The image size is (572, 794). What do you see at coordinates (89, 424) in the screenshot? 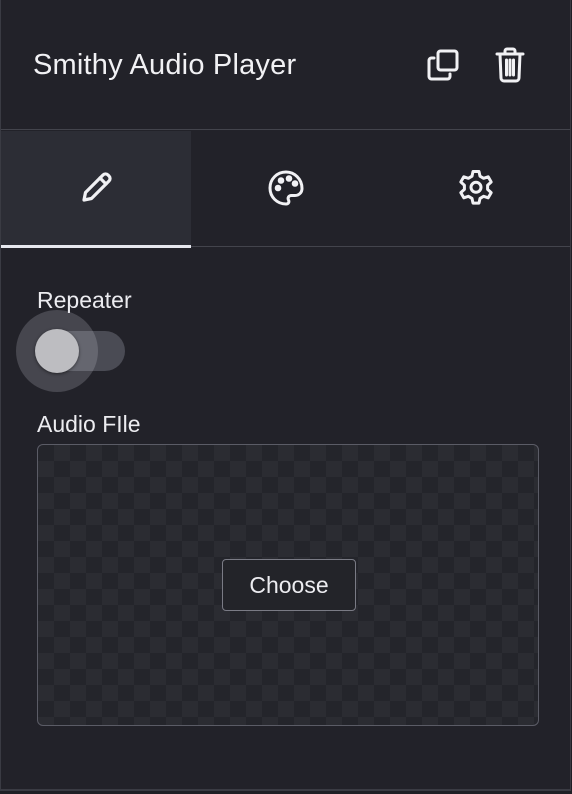
I see `audio-file-label: Audio FIle` at bounding box center [89, 424].